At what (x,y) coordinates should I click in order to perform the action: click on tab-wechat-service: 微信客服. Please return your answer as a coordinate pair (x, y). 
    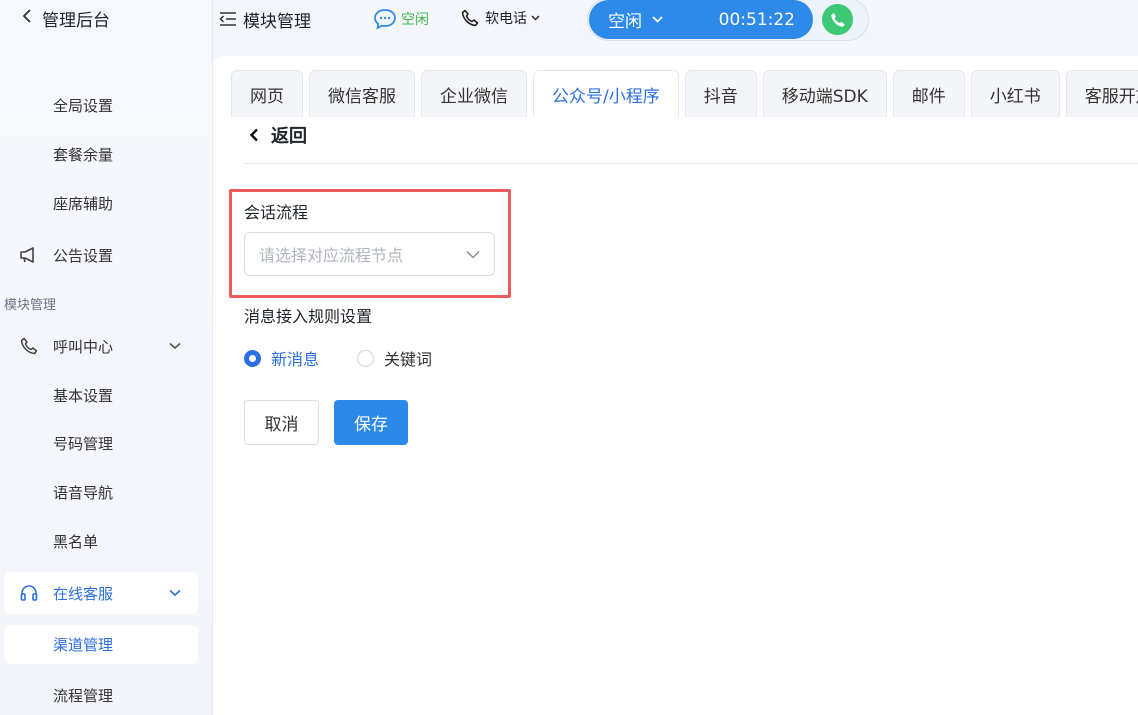
    Looking at the image, I should click on (362, 93).